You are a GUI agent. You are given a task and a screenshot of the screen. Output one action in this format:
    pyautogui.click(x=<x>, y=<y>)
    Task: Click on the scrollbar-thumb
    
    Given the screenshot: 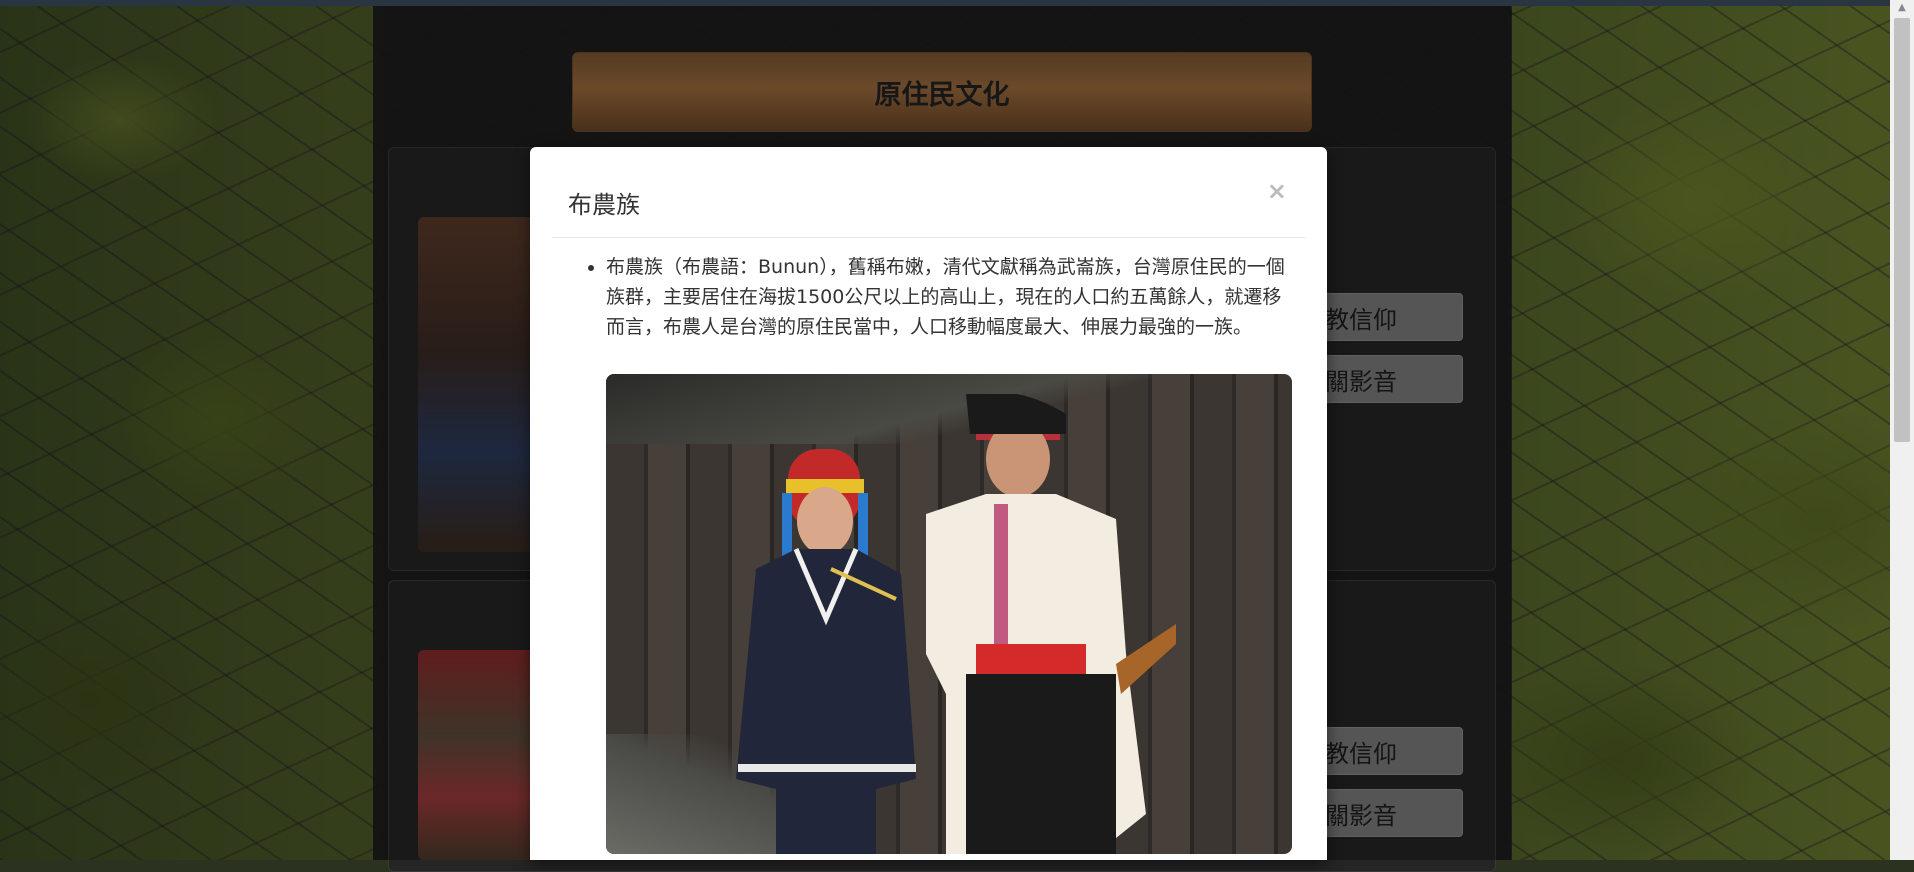 What is the action you would take?
    pyautogui.click(x=1902, y=230)
    